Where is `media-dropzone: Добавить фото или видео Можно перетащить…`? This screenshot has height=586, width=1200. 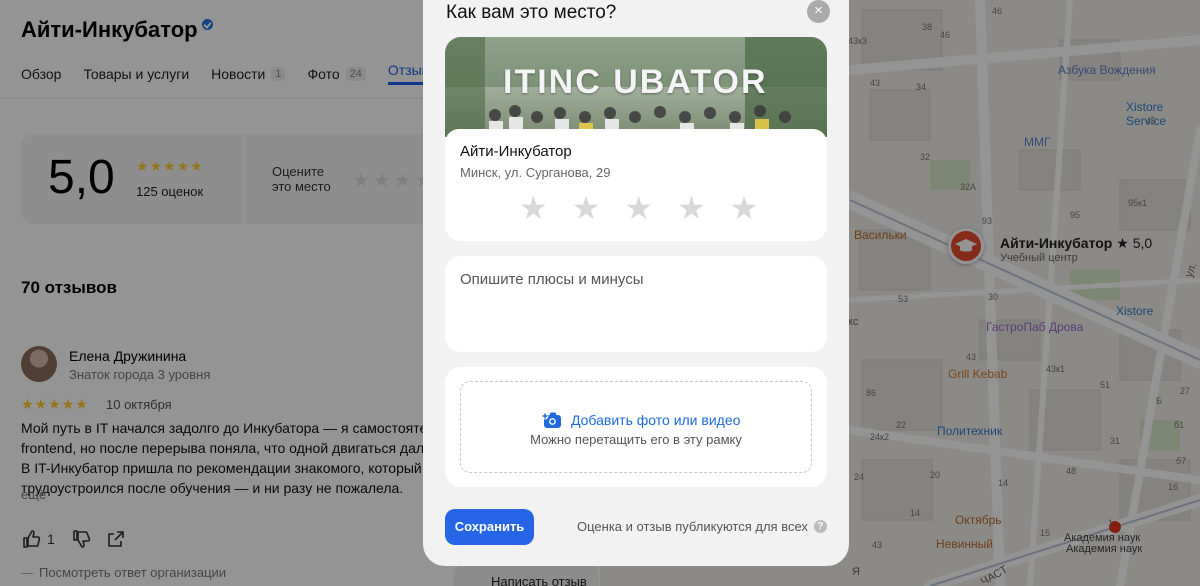
media-dropzone: Добавить фото или видео Можно перетащить… is located at coordinates (636, 427).